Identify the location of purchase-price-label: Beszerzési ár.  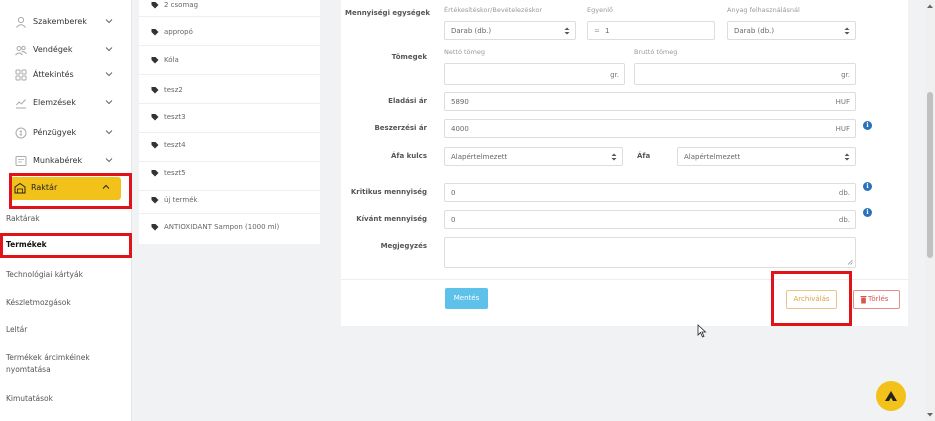
(400, 128).